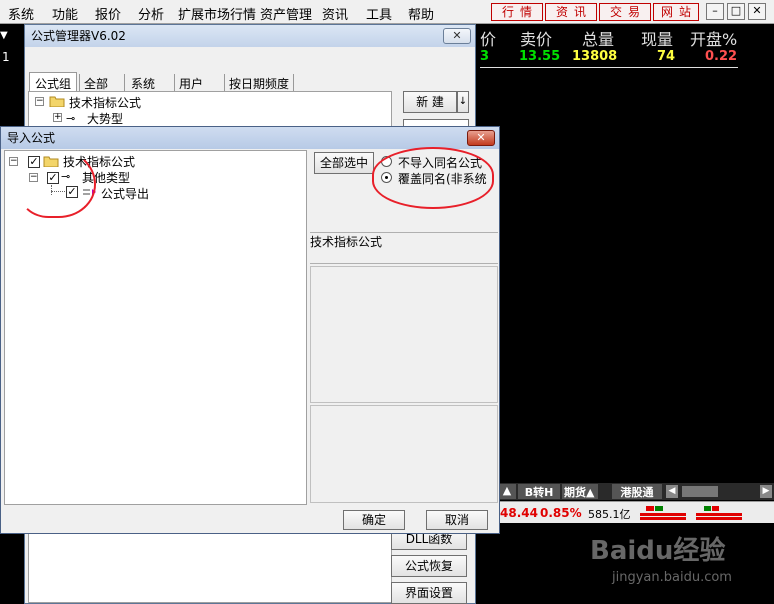 This screenshot has width=774, height=604. Describe the element at coordinates (71, 118) in the screenshot. I see `key-icon: ⊸` at that location.